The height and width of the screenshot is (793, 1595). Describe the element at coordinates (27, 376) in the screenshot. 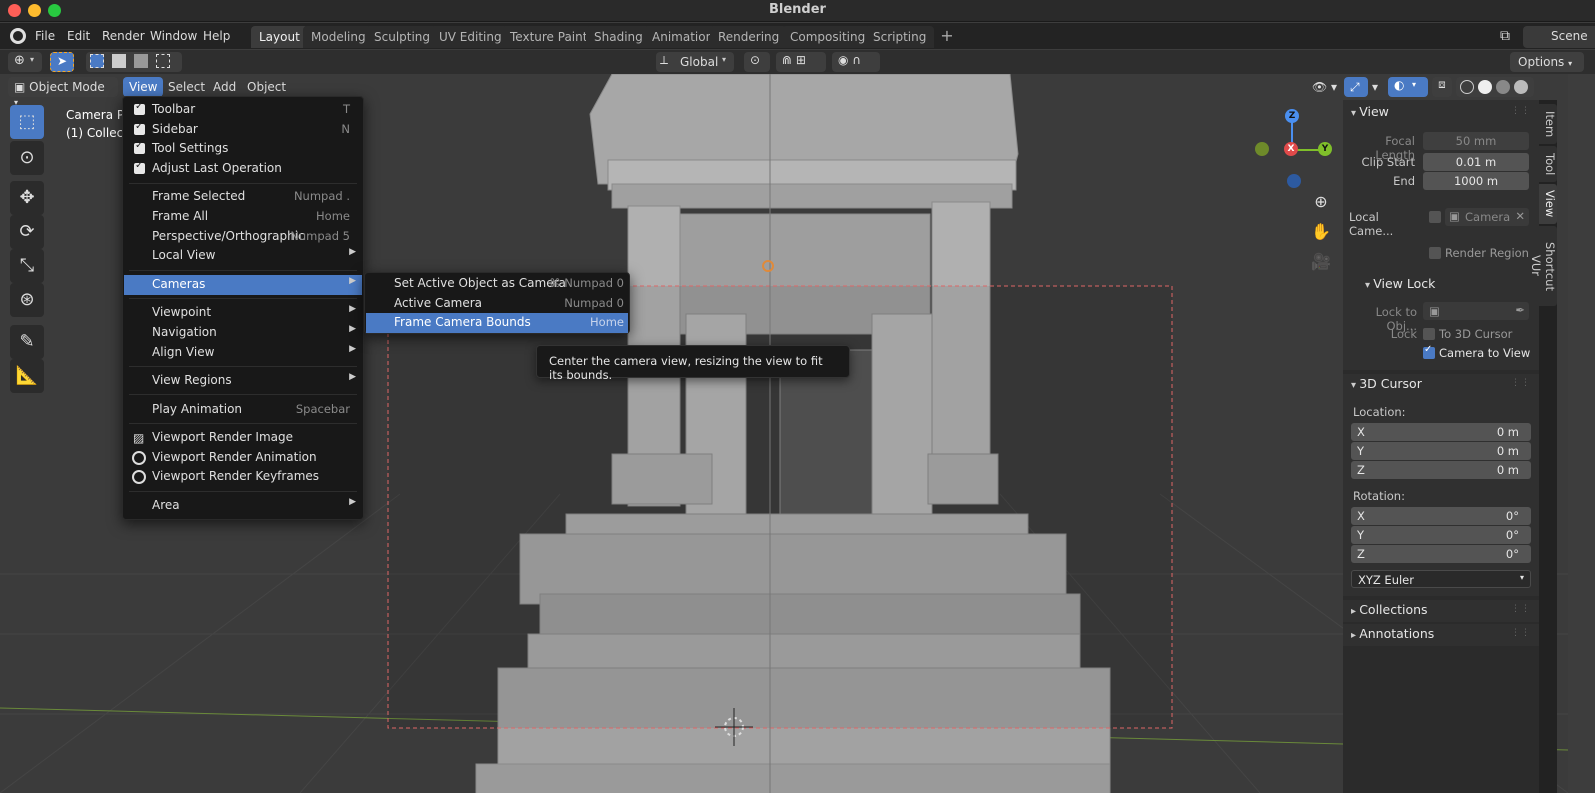

I see `measure-tool-icon: 📐` at that location.